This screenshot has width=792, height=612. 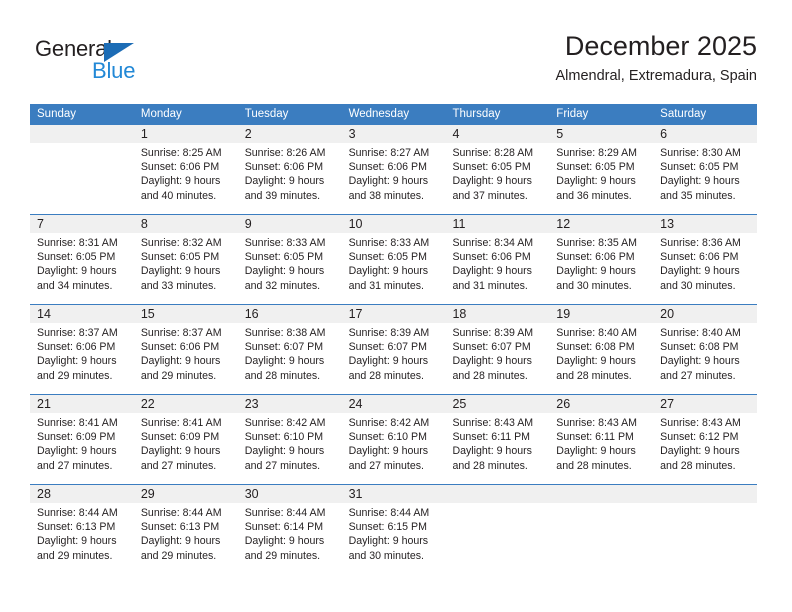 I want to click on weekday-header-thursday: Thursday, so click(x=476, y=114).